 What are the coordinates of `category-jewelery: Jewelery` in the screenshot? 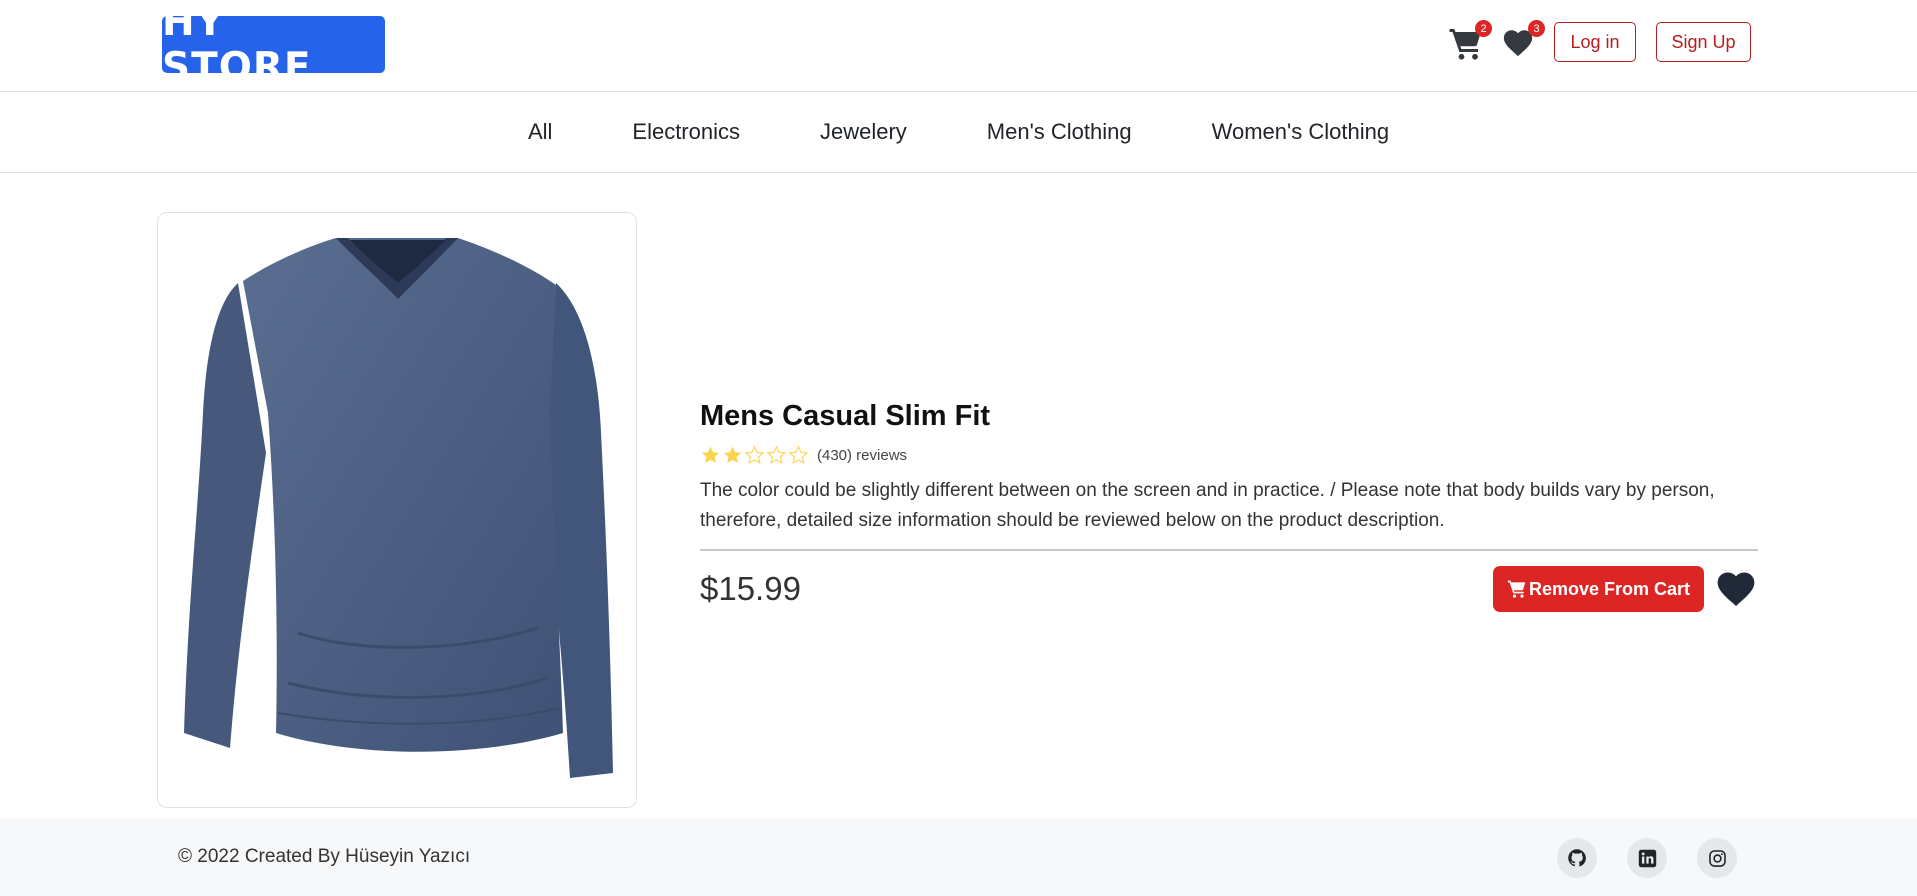 It's located at (863, 132).